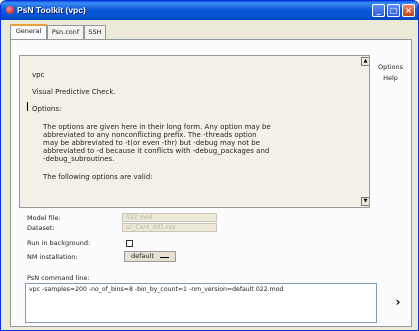 The image size is (419, 331). I want to click on maximize-button: □, so click(393, 10).